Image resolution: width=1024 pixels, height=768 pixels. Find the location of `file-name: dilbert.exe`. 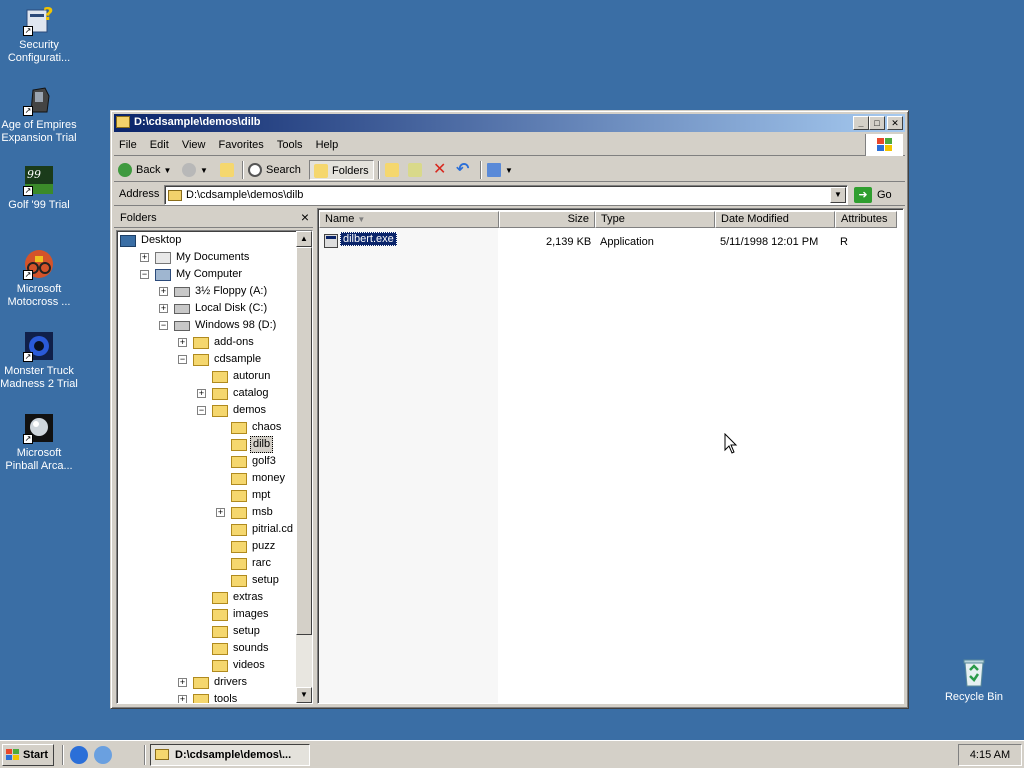

file-name: dilbert.exe is located at coordinates (368, 239).